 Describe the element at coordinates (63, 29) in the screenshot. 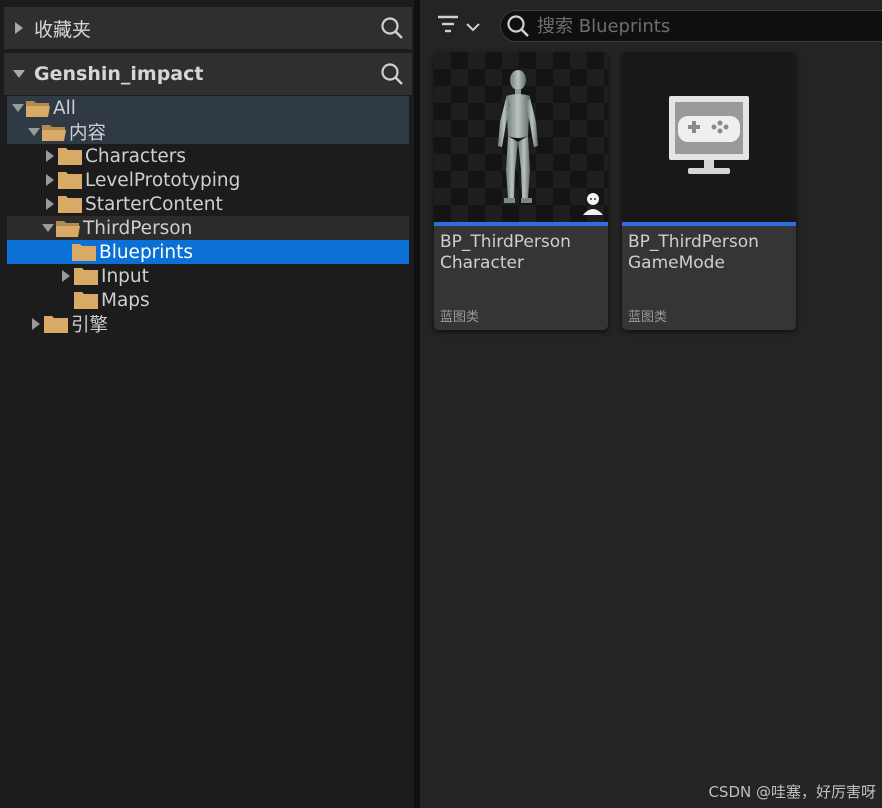

I see `favorites-title: 收藏夹` at that location.